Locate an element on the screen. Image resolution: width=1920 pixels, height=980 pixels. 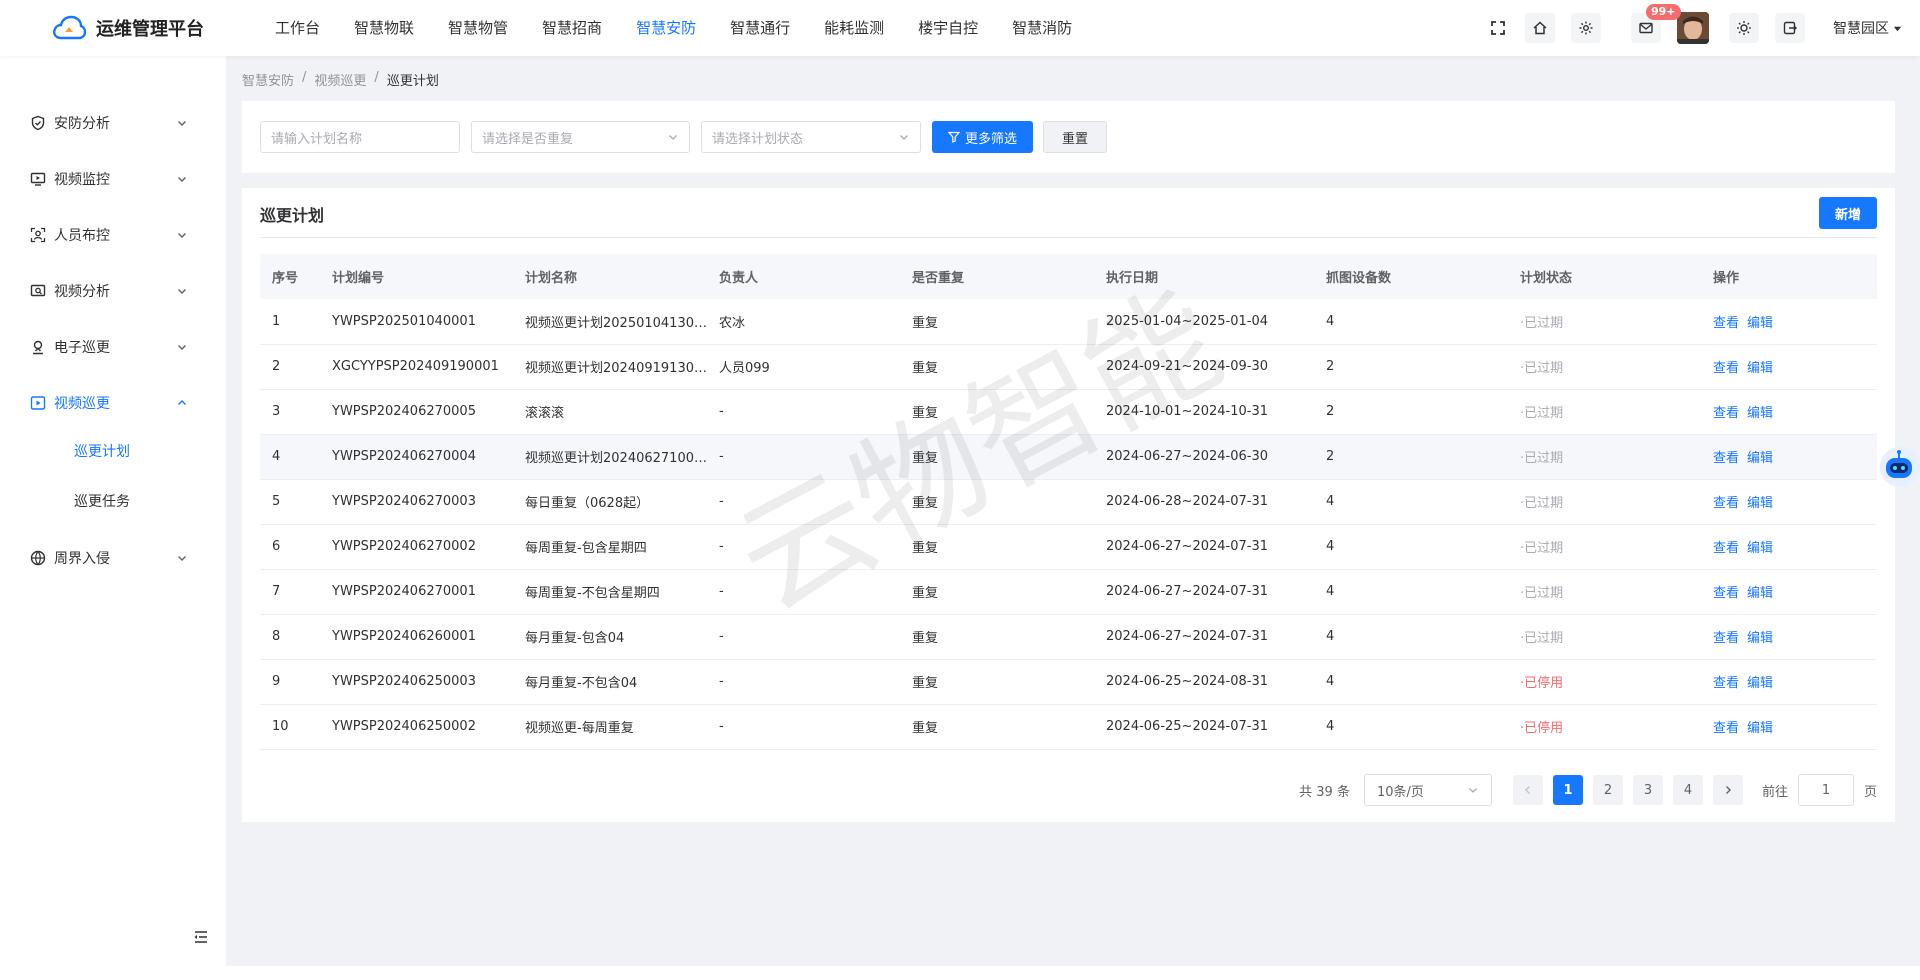
page-1-button: 1 is located at coordinates (1567, 790).